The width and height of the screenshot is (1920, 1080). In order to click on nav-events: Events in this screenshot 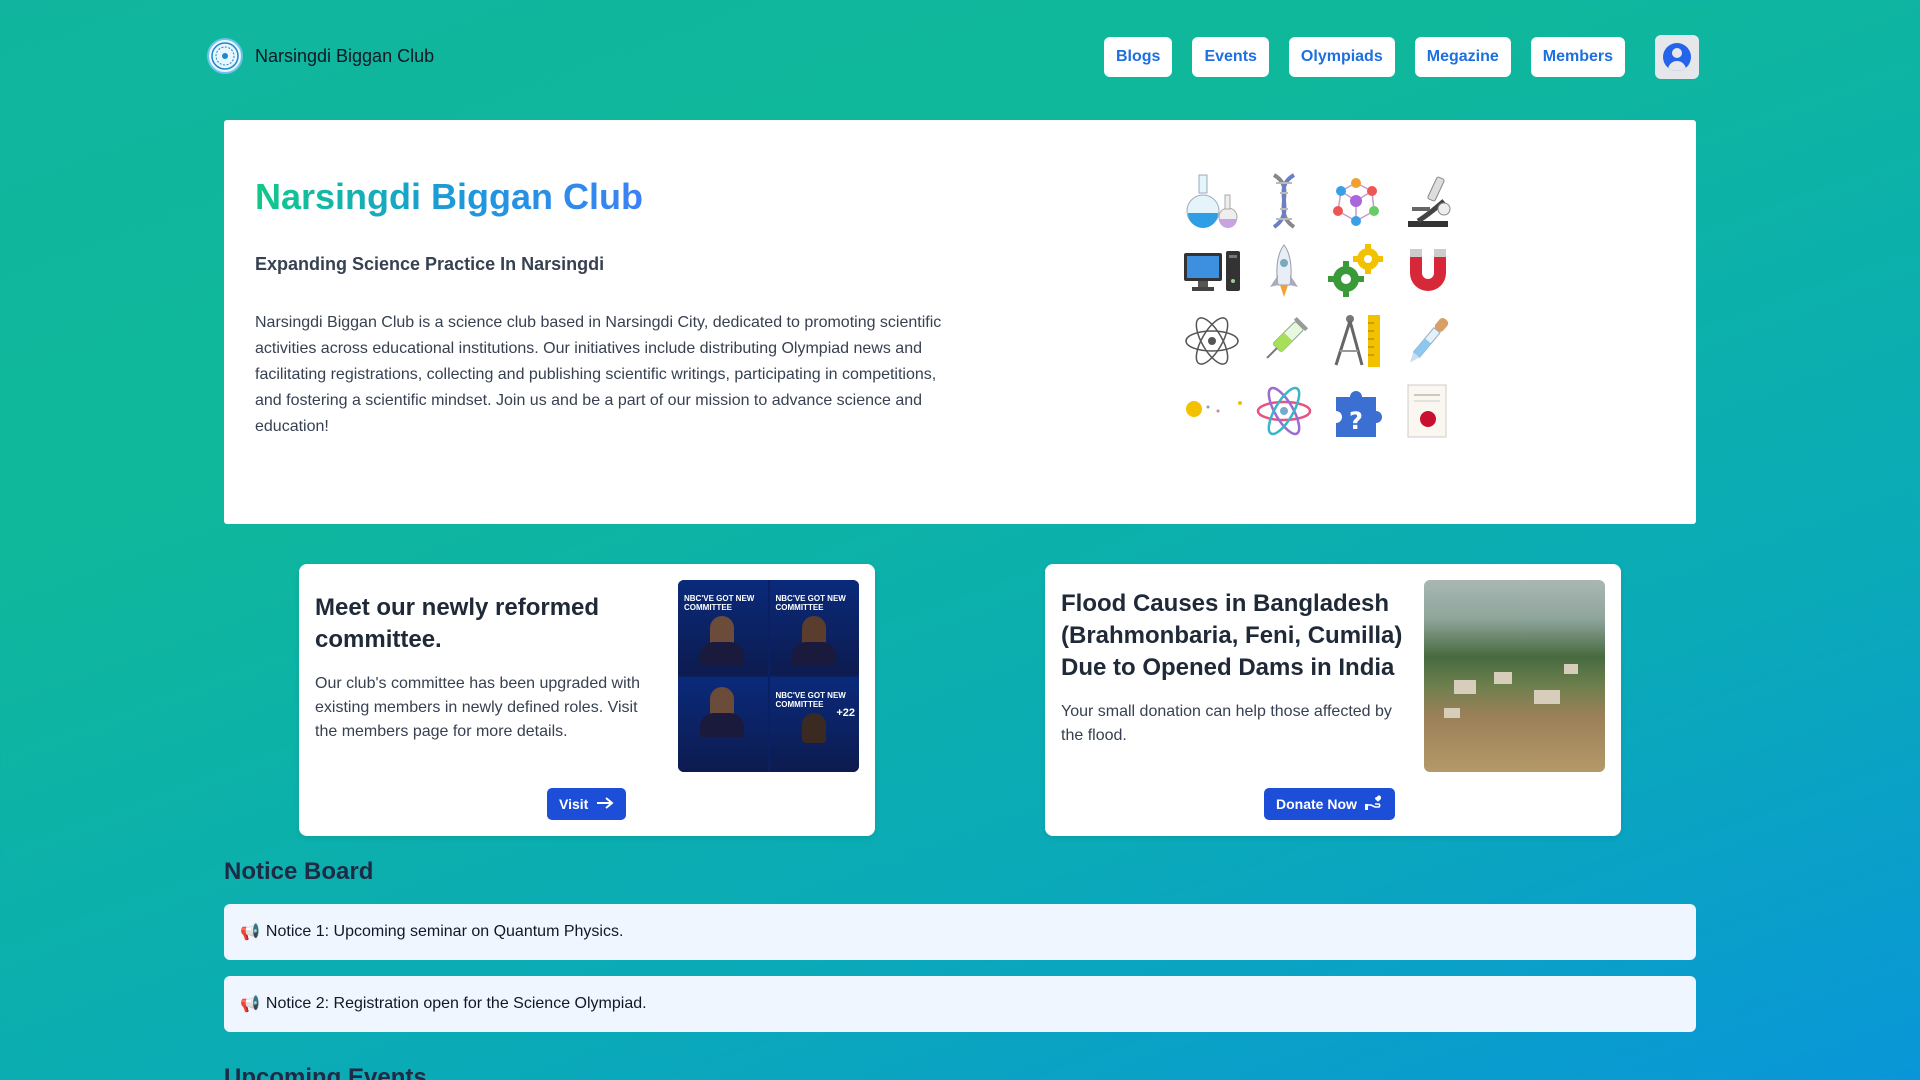, I will do `click(1230, 57)`.